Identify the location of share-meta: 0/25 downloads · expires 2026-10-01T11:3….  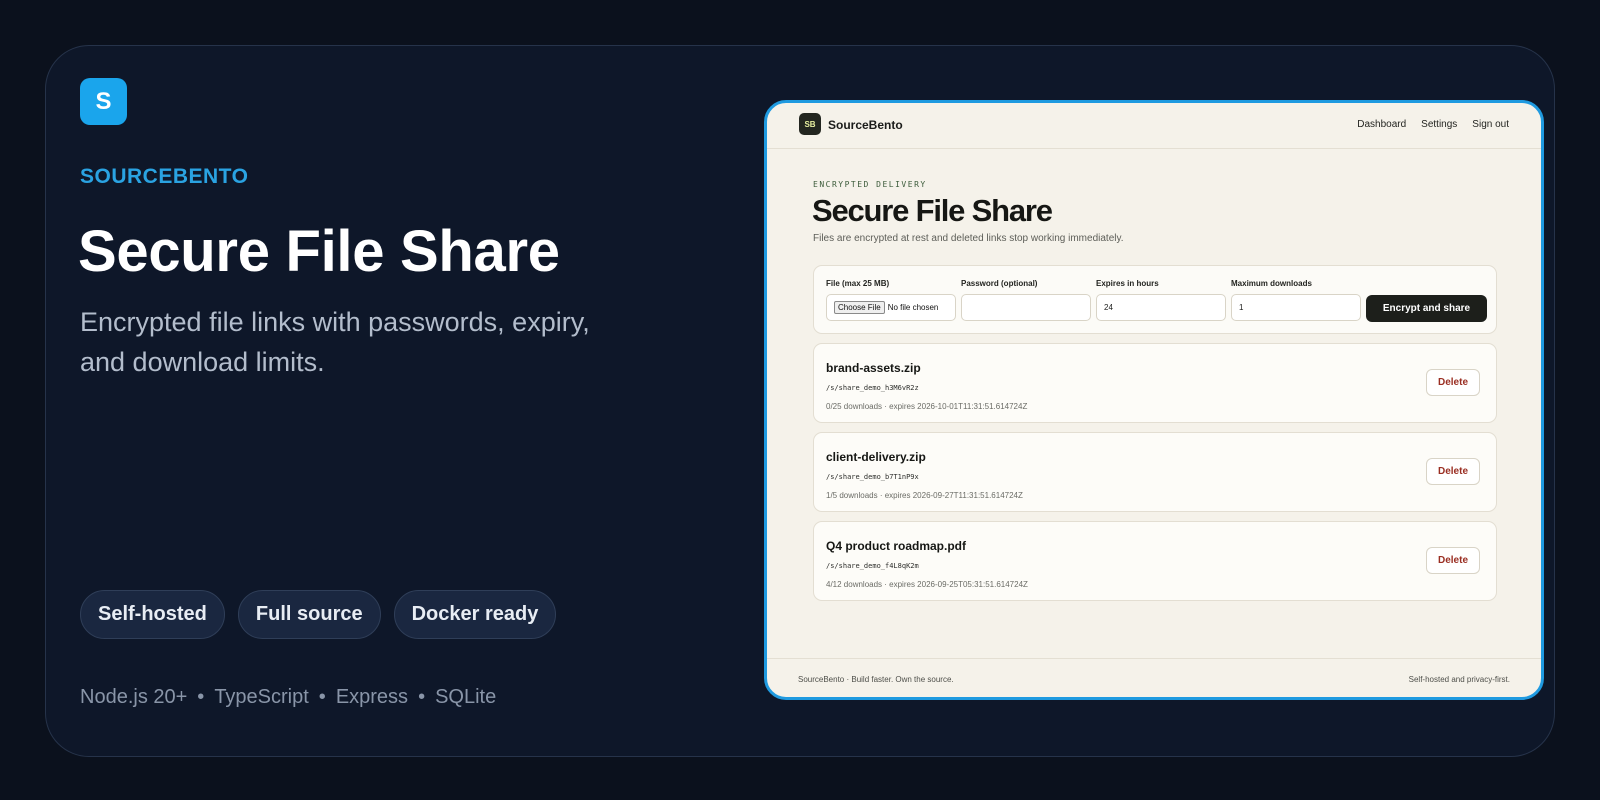
(927, 406).